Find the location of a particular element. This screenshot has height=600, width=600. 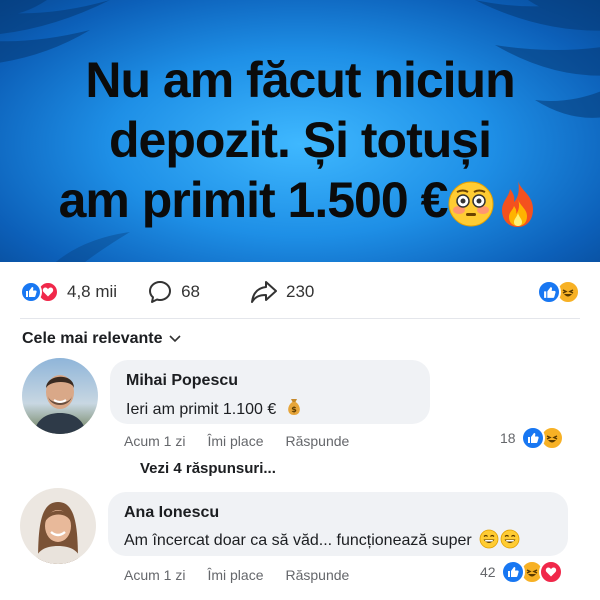

comments-stat: 68 is located at coordinates (173, 292).